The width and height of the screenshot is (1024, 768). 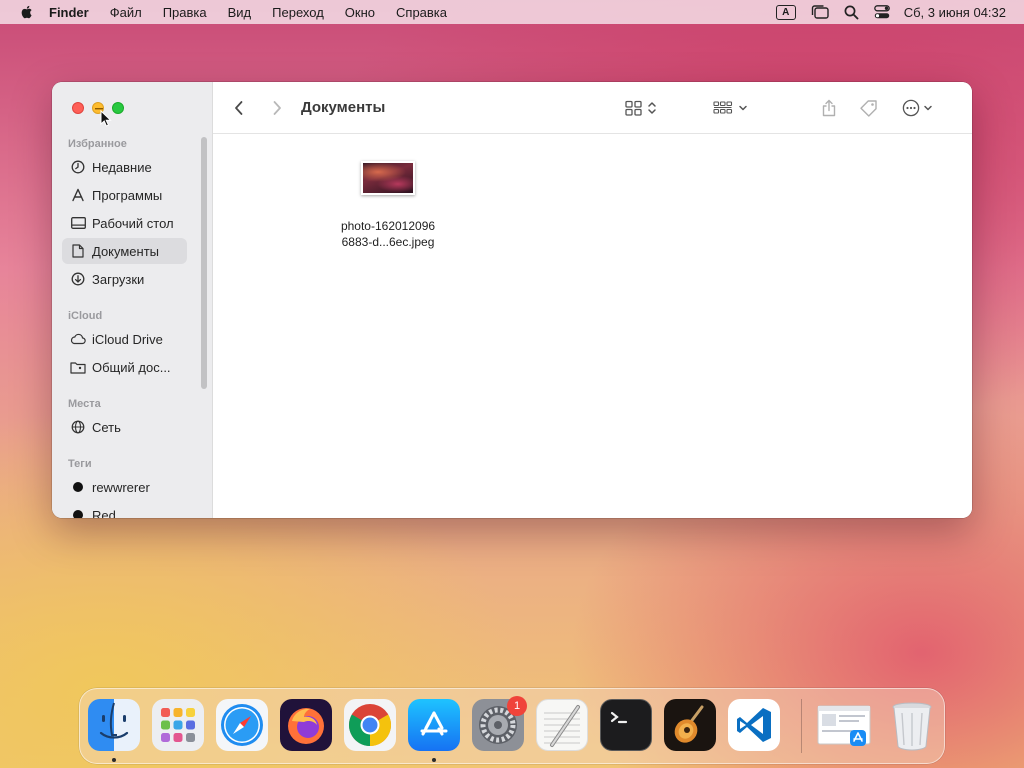 What do you see at coordinates (69, 12) in the screenshot?
I see `menu-finder: Finder` at bounding box center [69, 12].